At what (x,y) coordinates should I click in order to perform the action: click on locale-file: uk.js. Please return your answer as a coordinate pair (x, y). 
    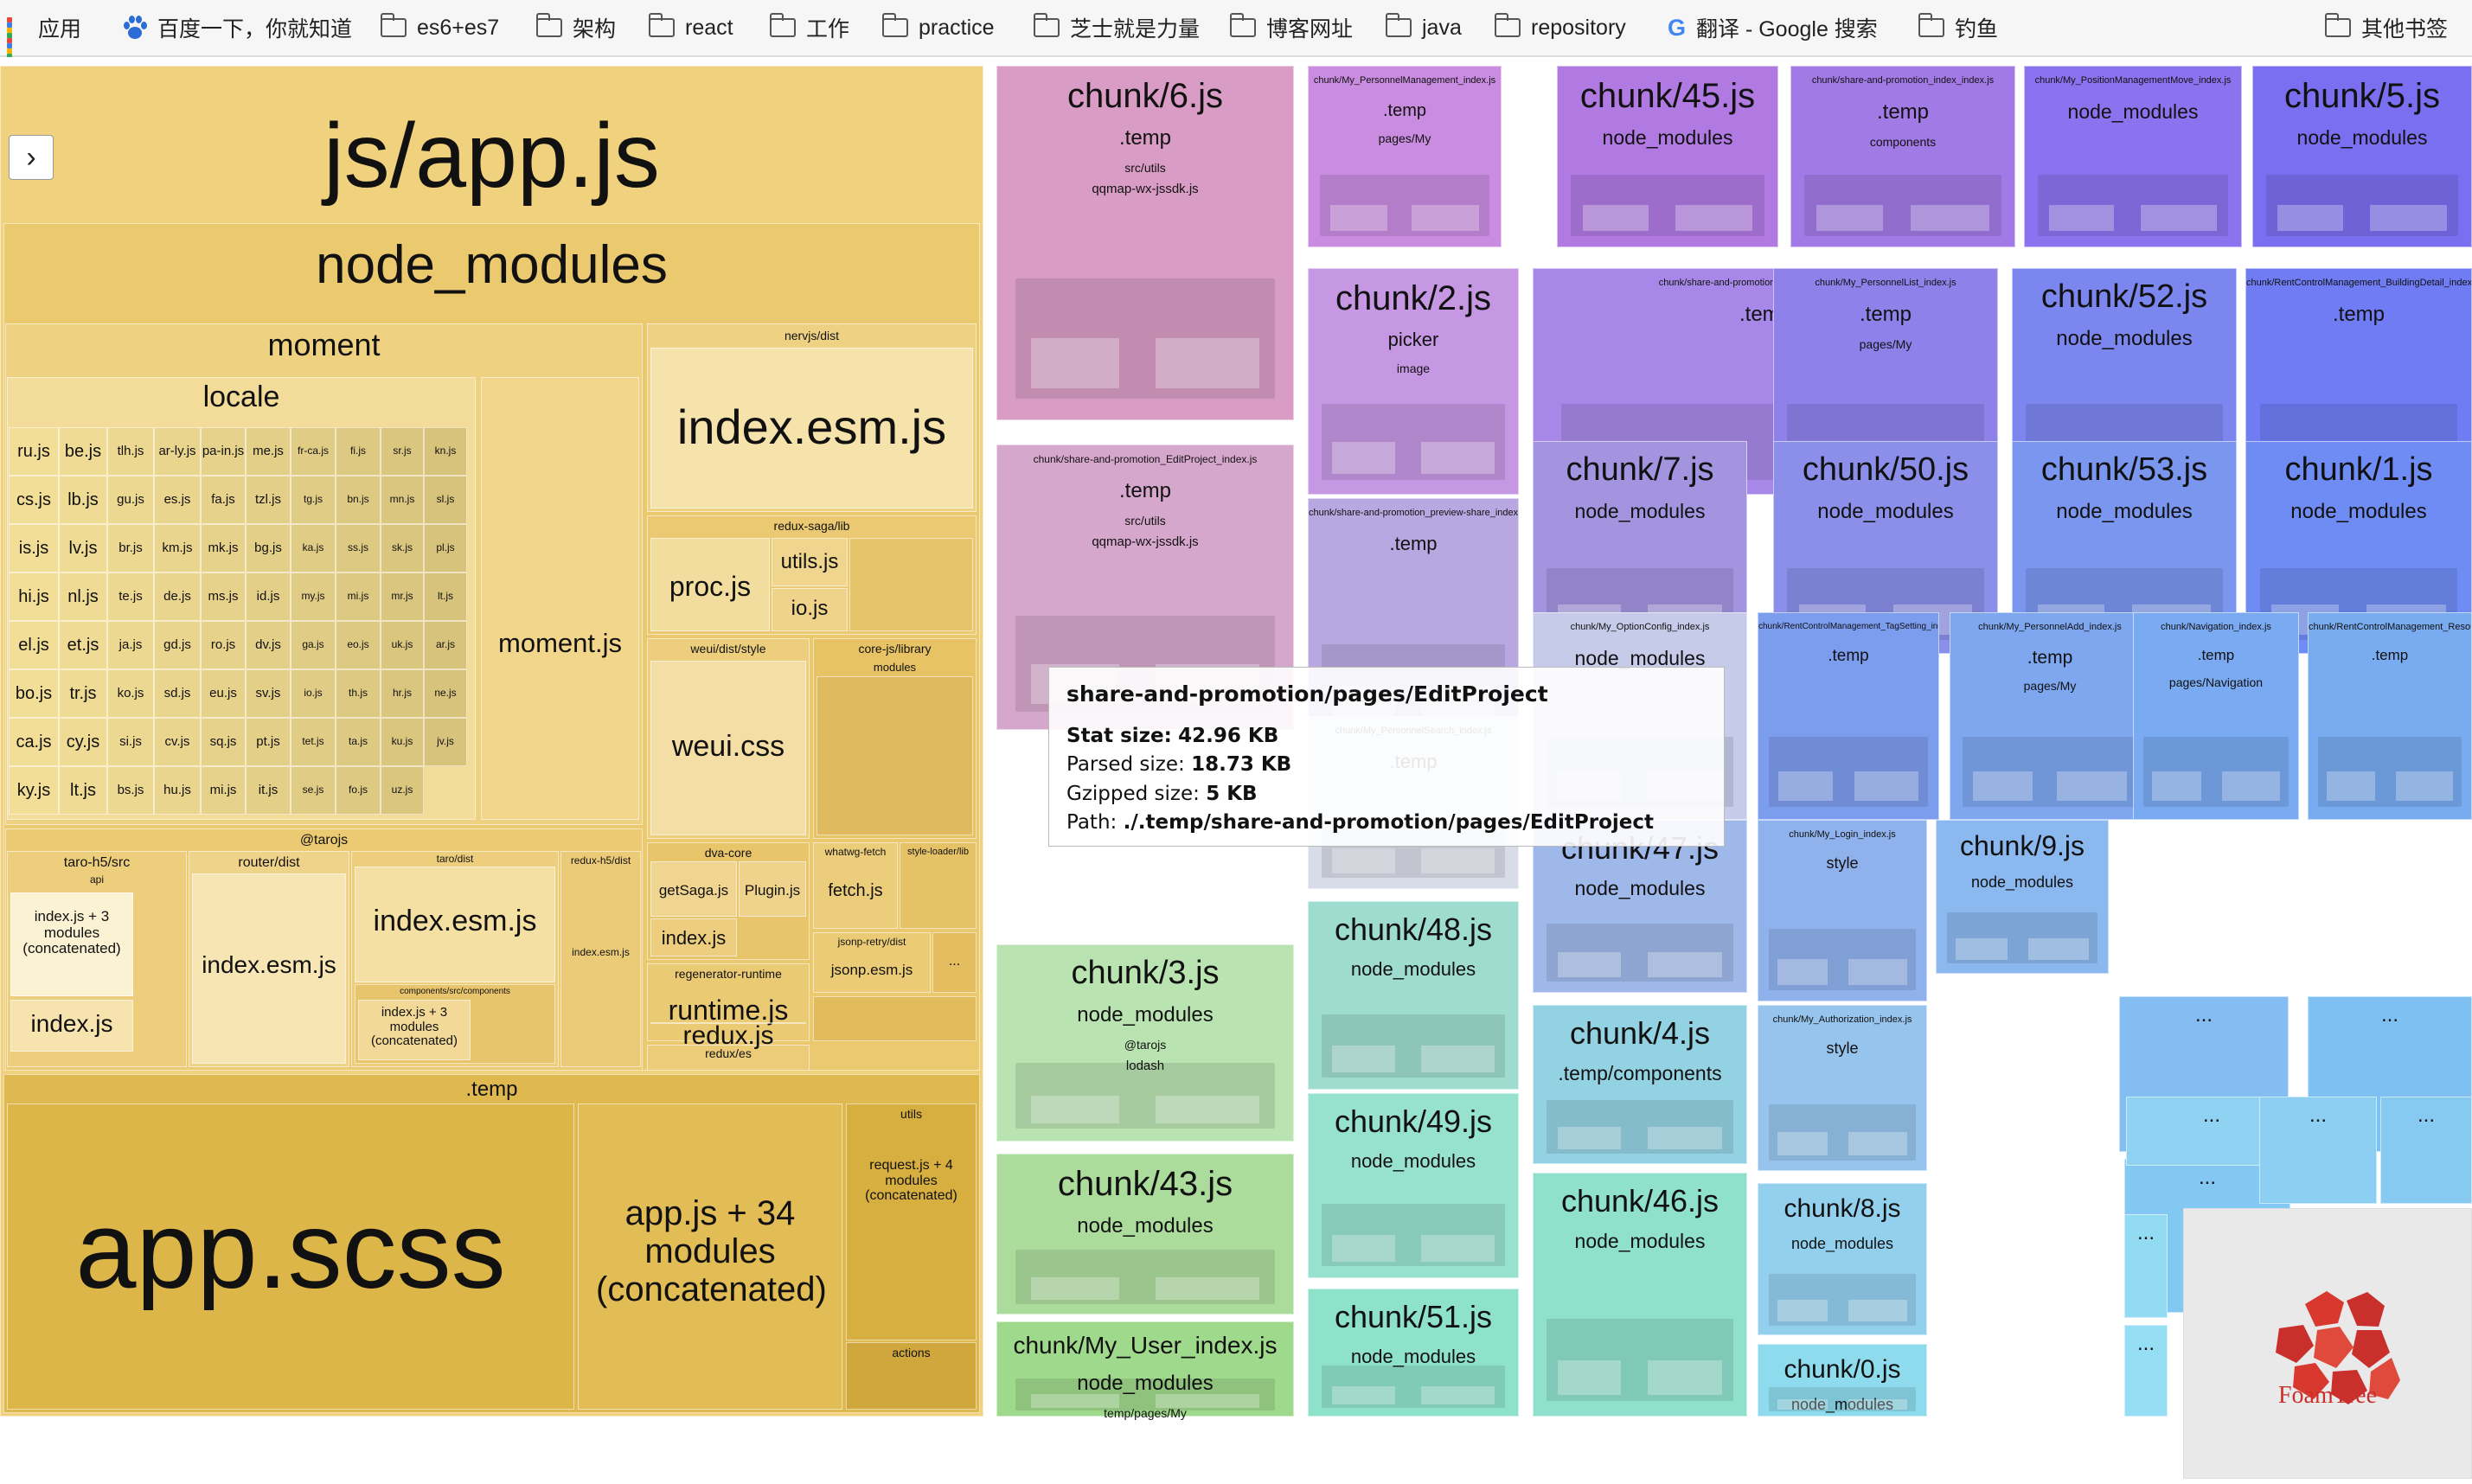
    Looking at the image, I should click on (402, 645).